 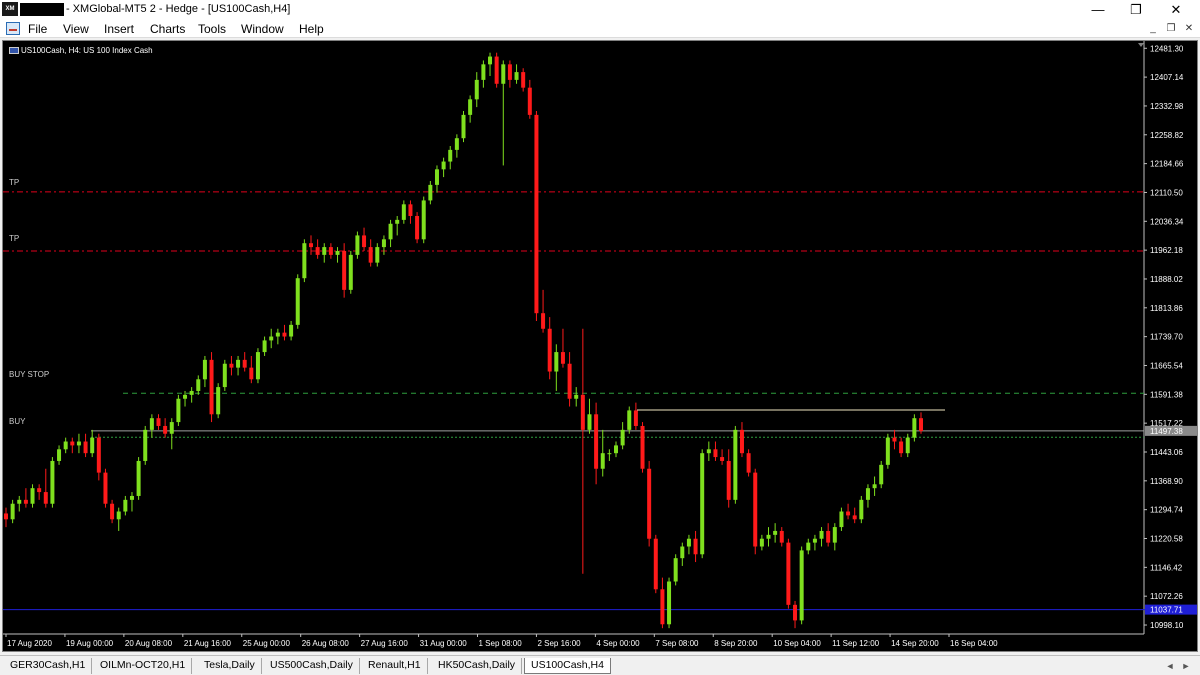 What do you see at coordinates (76, 29) in the screenshot?
I see `menu-view: View` at bounding box center [76, 29].